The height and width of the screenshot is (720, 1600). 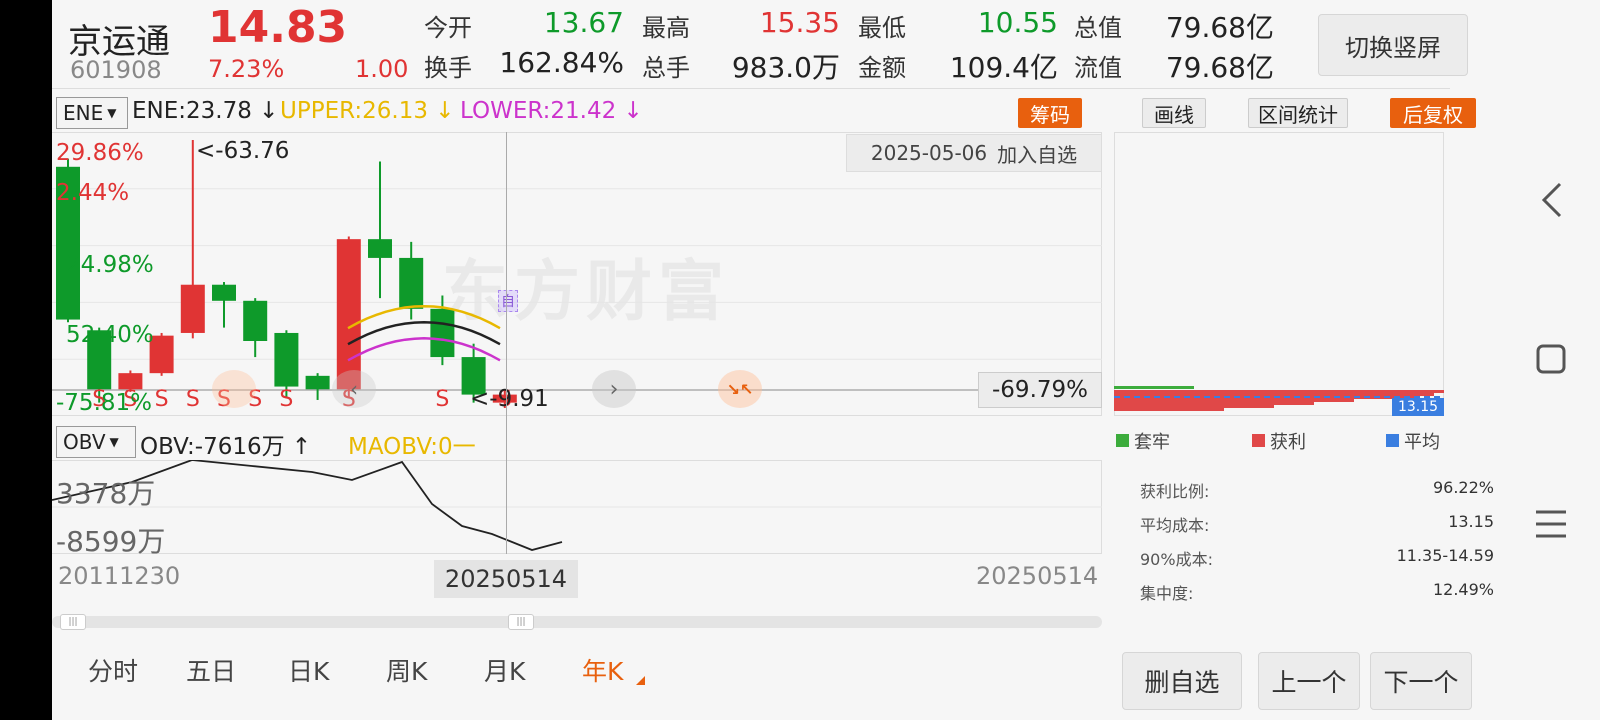 I want to click on obv-y-top: 3378万, so click(x=106, y=493).